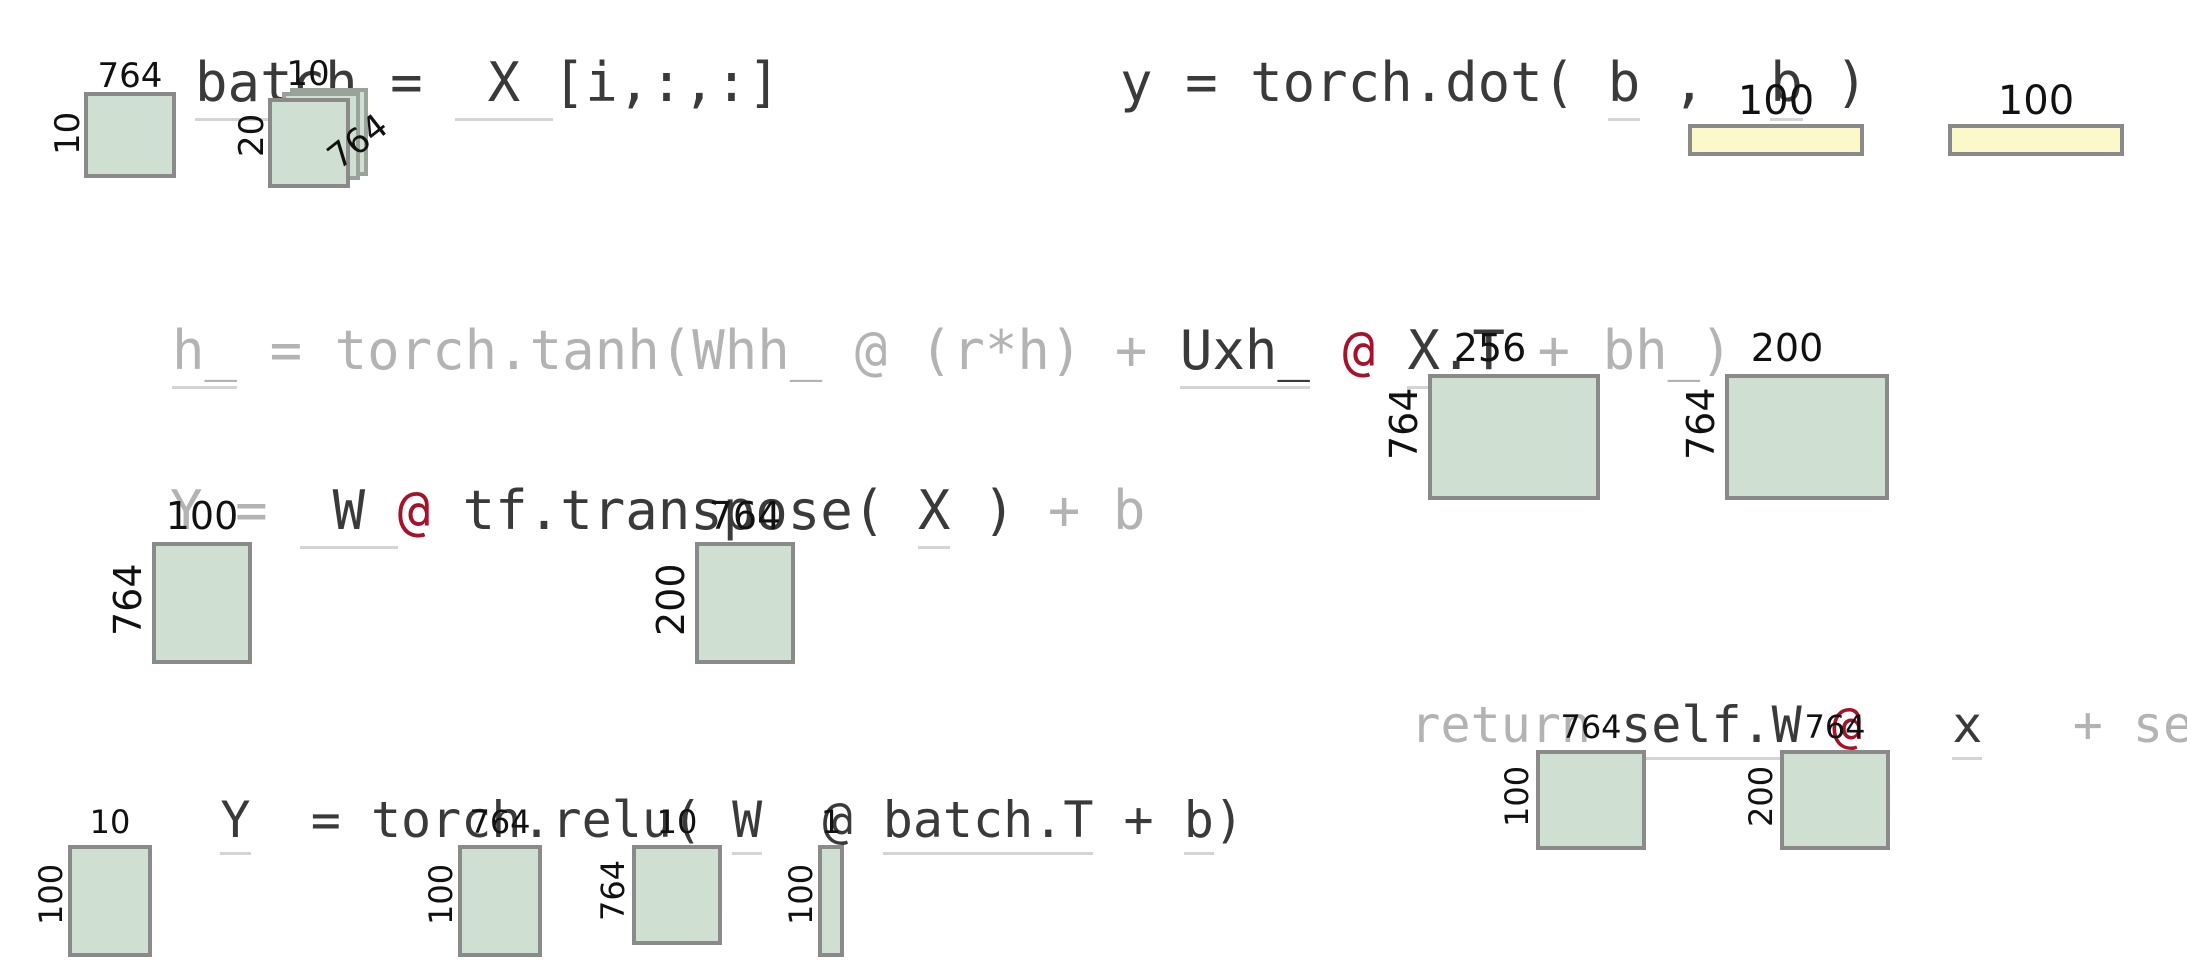  I want to click on shape-self-x: 764 200, so click(1816, 779).